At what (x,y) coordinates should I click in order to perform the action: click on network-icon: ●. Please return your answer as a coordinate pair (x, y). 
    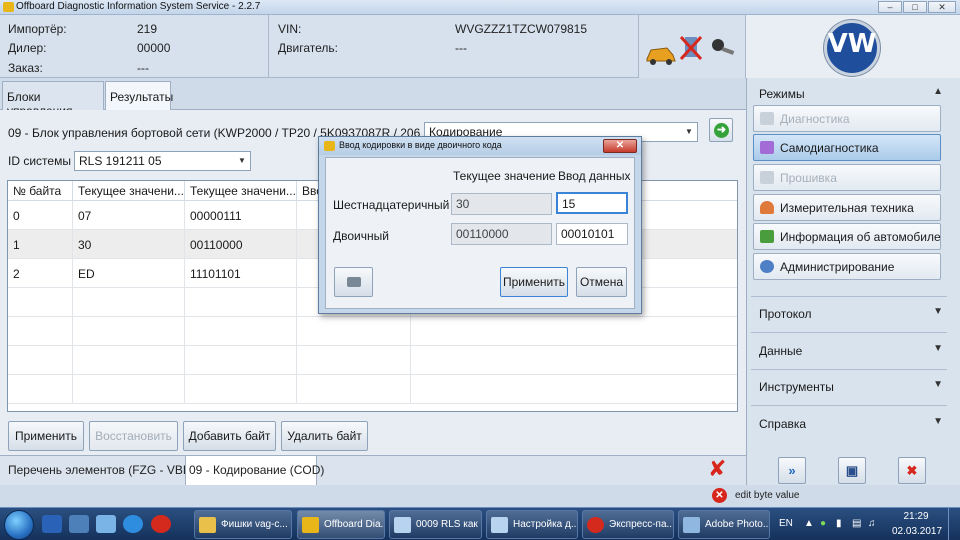
    Looking at the image, I should click on (823, 523).